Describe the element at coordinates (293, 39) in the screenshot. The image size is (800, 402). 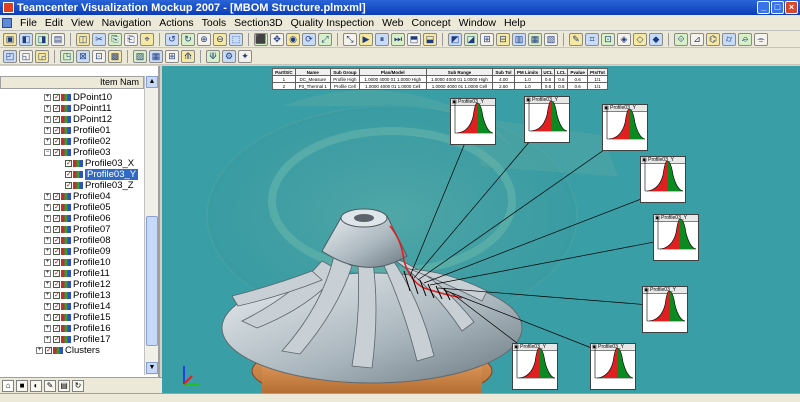
I see `orbit-icon: ◉` at that location.